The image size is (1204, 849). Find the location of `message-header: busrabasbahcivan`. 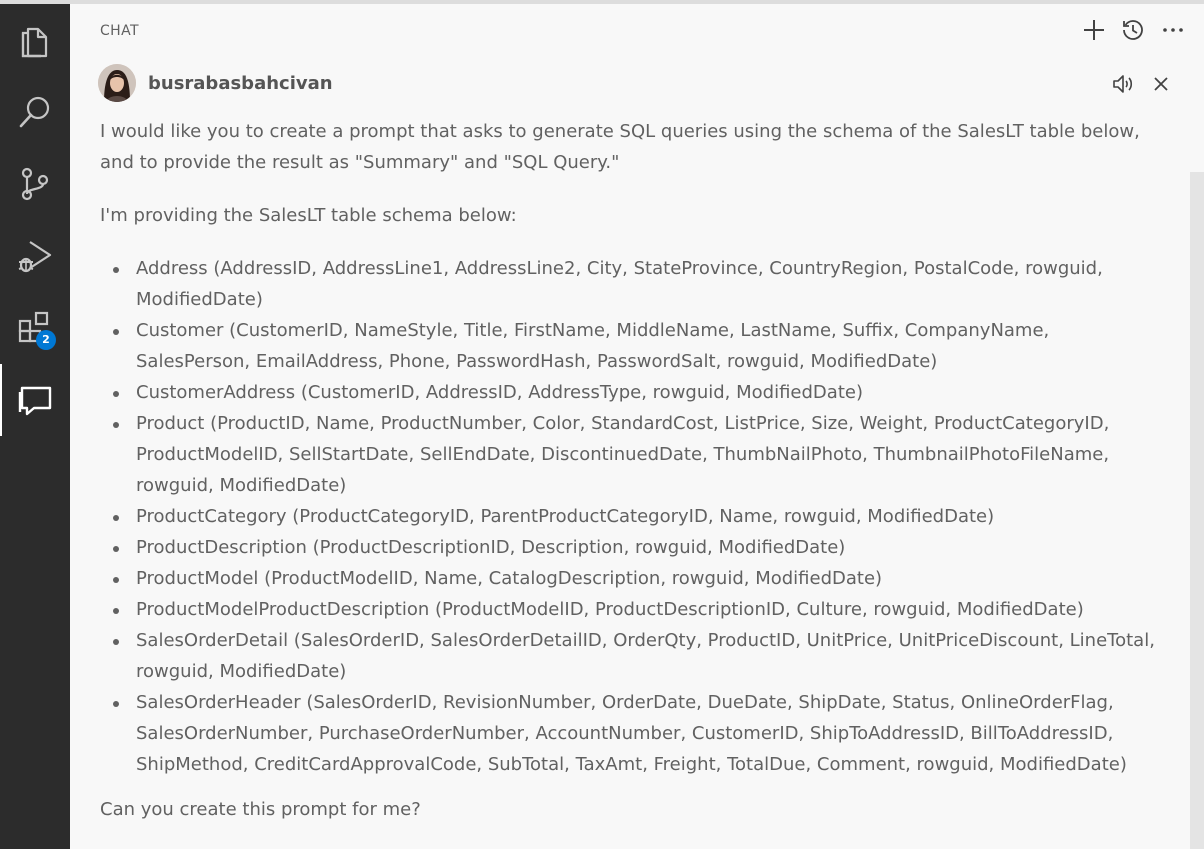

message-header: busrabasbahcivan is located at coordinates (638, 84).